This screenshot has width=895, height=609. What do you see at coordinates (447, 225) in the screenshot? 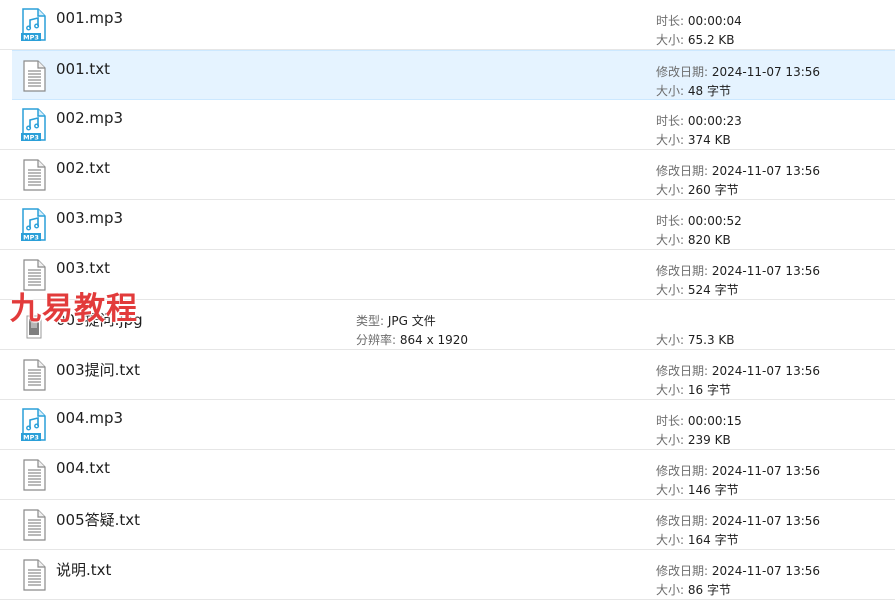
I see `file-row: MP3 003.mp3 时长: 00:00:52 大小: 820 KB` at bounding box center [447, 225].